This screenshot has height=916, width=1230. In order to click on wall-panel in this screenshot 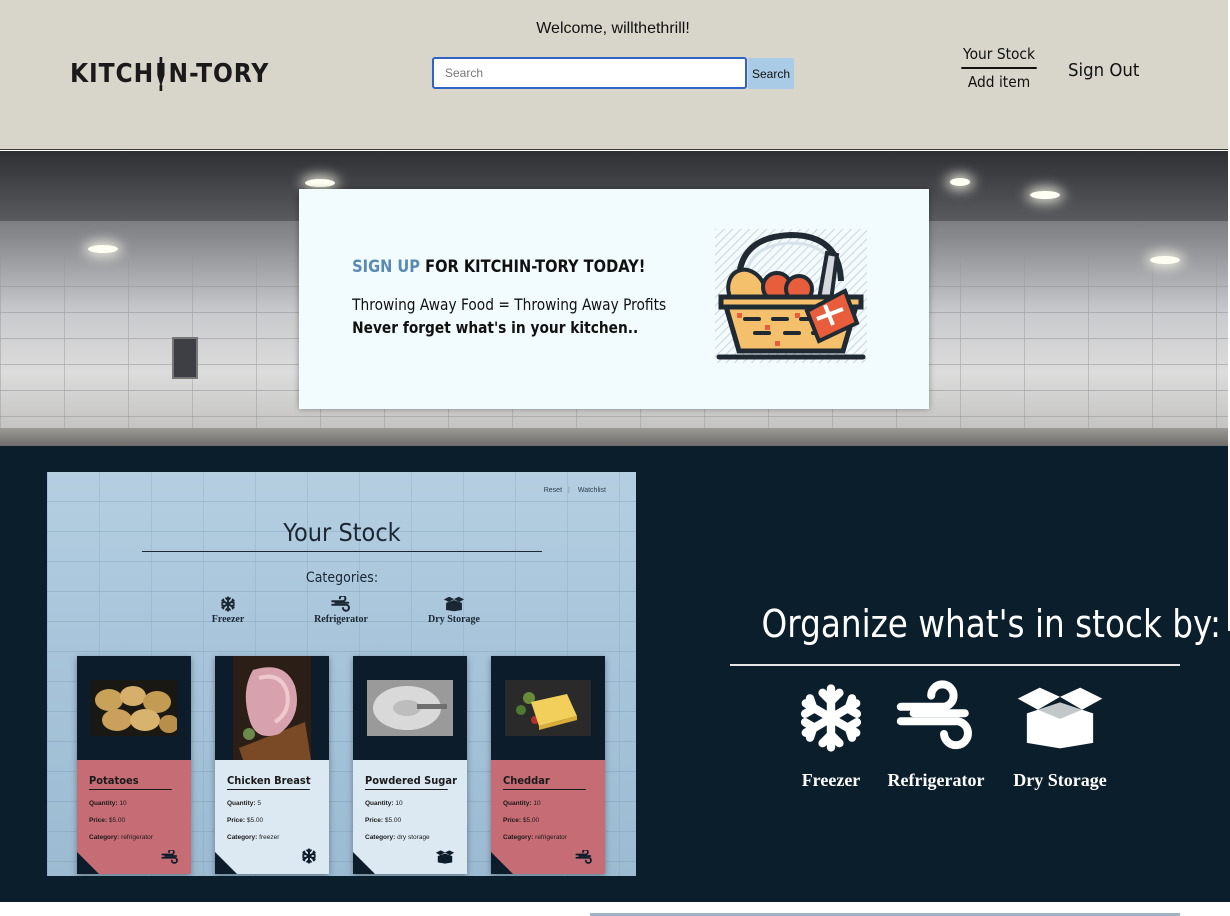, I will do `click(185, 358)`.